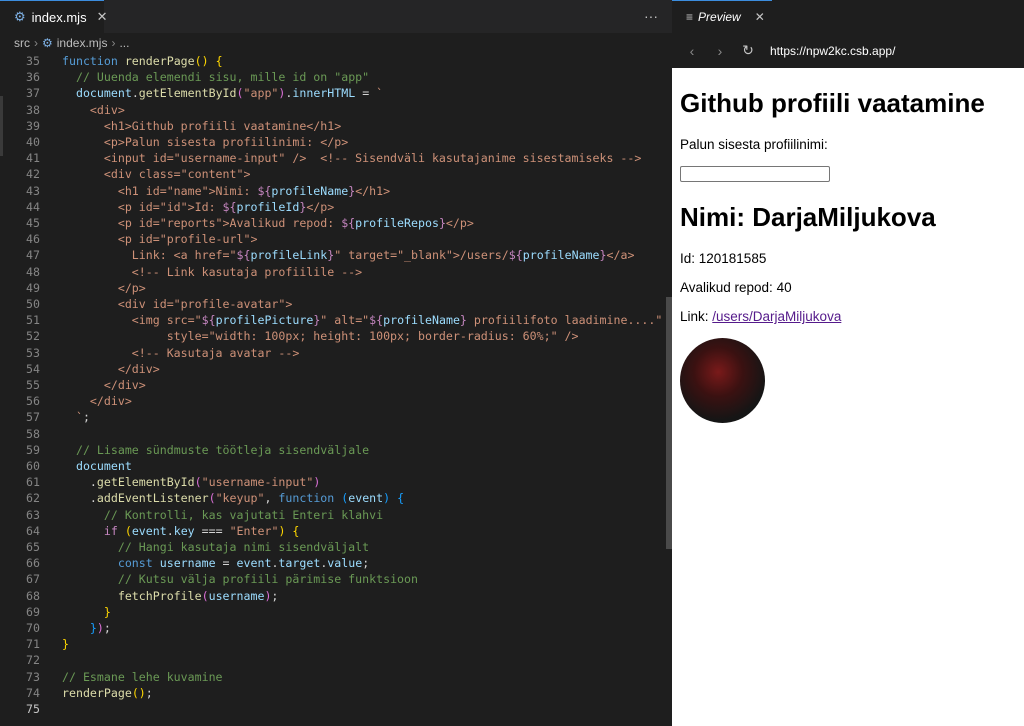 This screenshot has height=726, width=1024. Describe the element at coordinates (651, 16) in the screenshot. I see `more-actions-icon: ···` at that location.